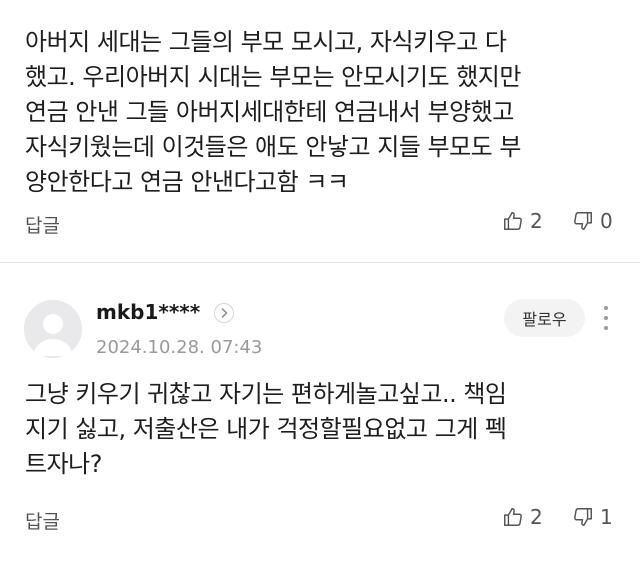  Describe the element at coordinates (606, 517) in the screenshot. I see `dislike-count: 1` at that location.